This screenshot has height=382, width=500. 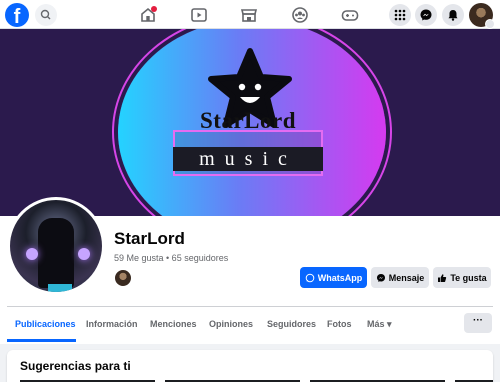 I want to click on search-button, so click(x=46, y=15).